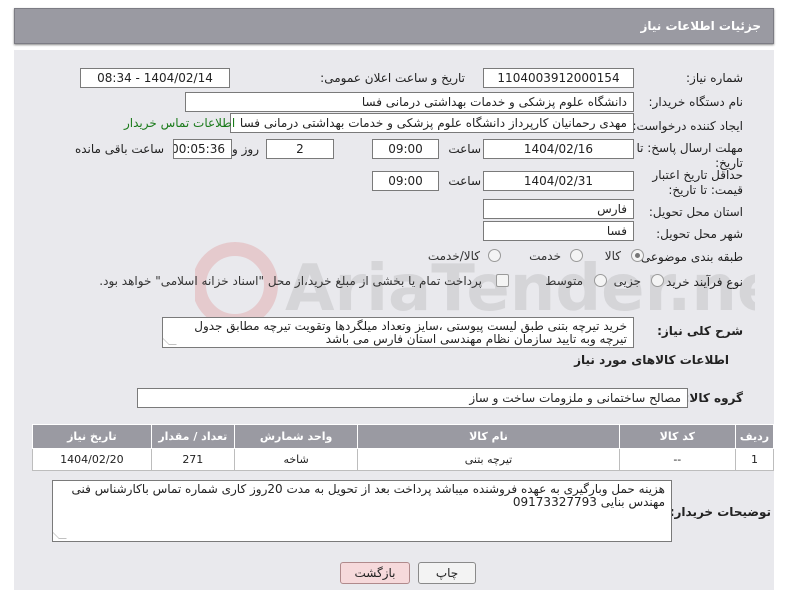 The width and height of the screenshot is (788, 598). What do you see at coordinates (405, 149) in the screenshot?
I see `deadline-time-field: 09:00` at bounding box center [405, 149].